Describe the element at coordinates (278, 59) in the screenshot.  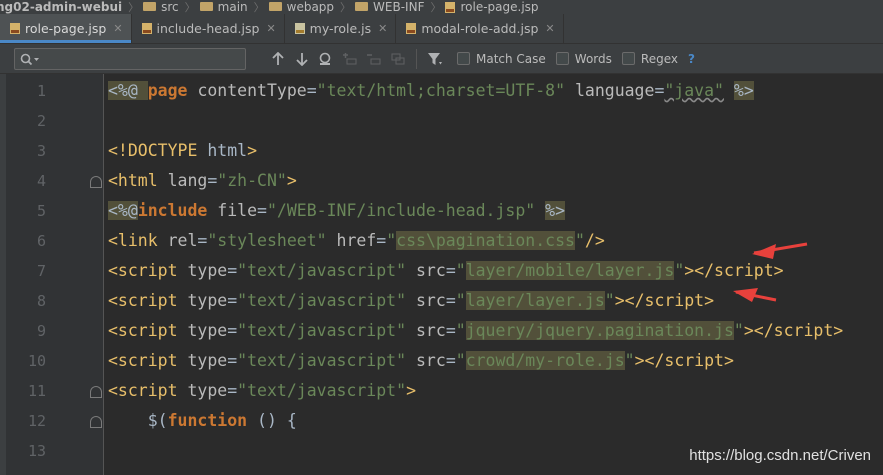
I see `arrow-up-icon` at that location.